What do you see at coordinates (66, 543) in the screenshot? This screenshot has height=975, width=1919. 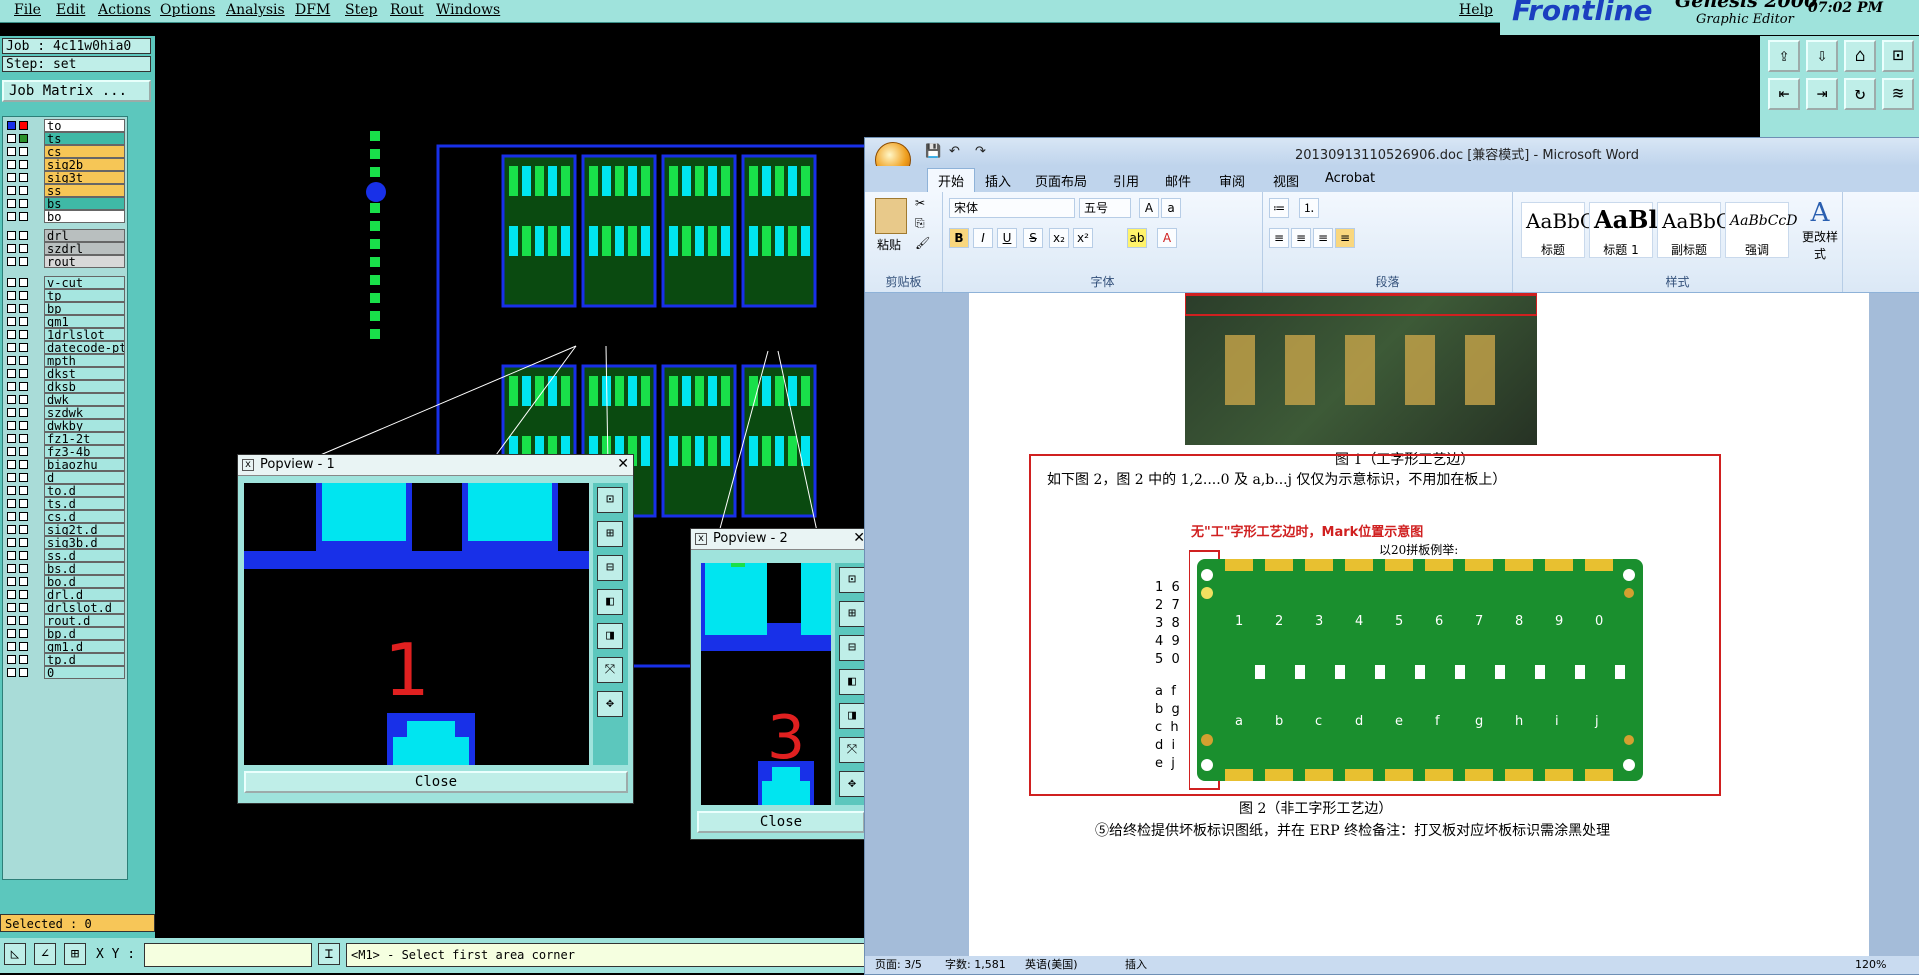 I see `layer-row: sig3b.d` at bounding box center [66, 543].